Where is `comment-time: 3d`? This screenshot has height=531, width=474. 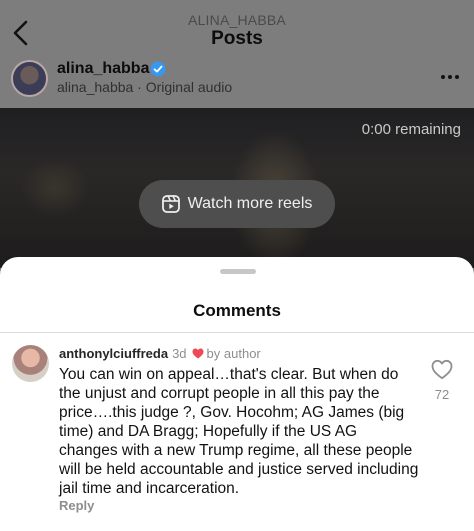 comment-time: 3d is located at coordinates (179, 353).